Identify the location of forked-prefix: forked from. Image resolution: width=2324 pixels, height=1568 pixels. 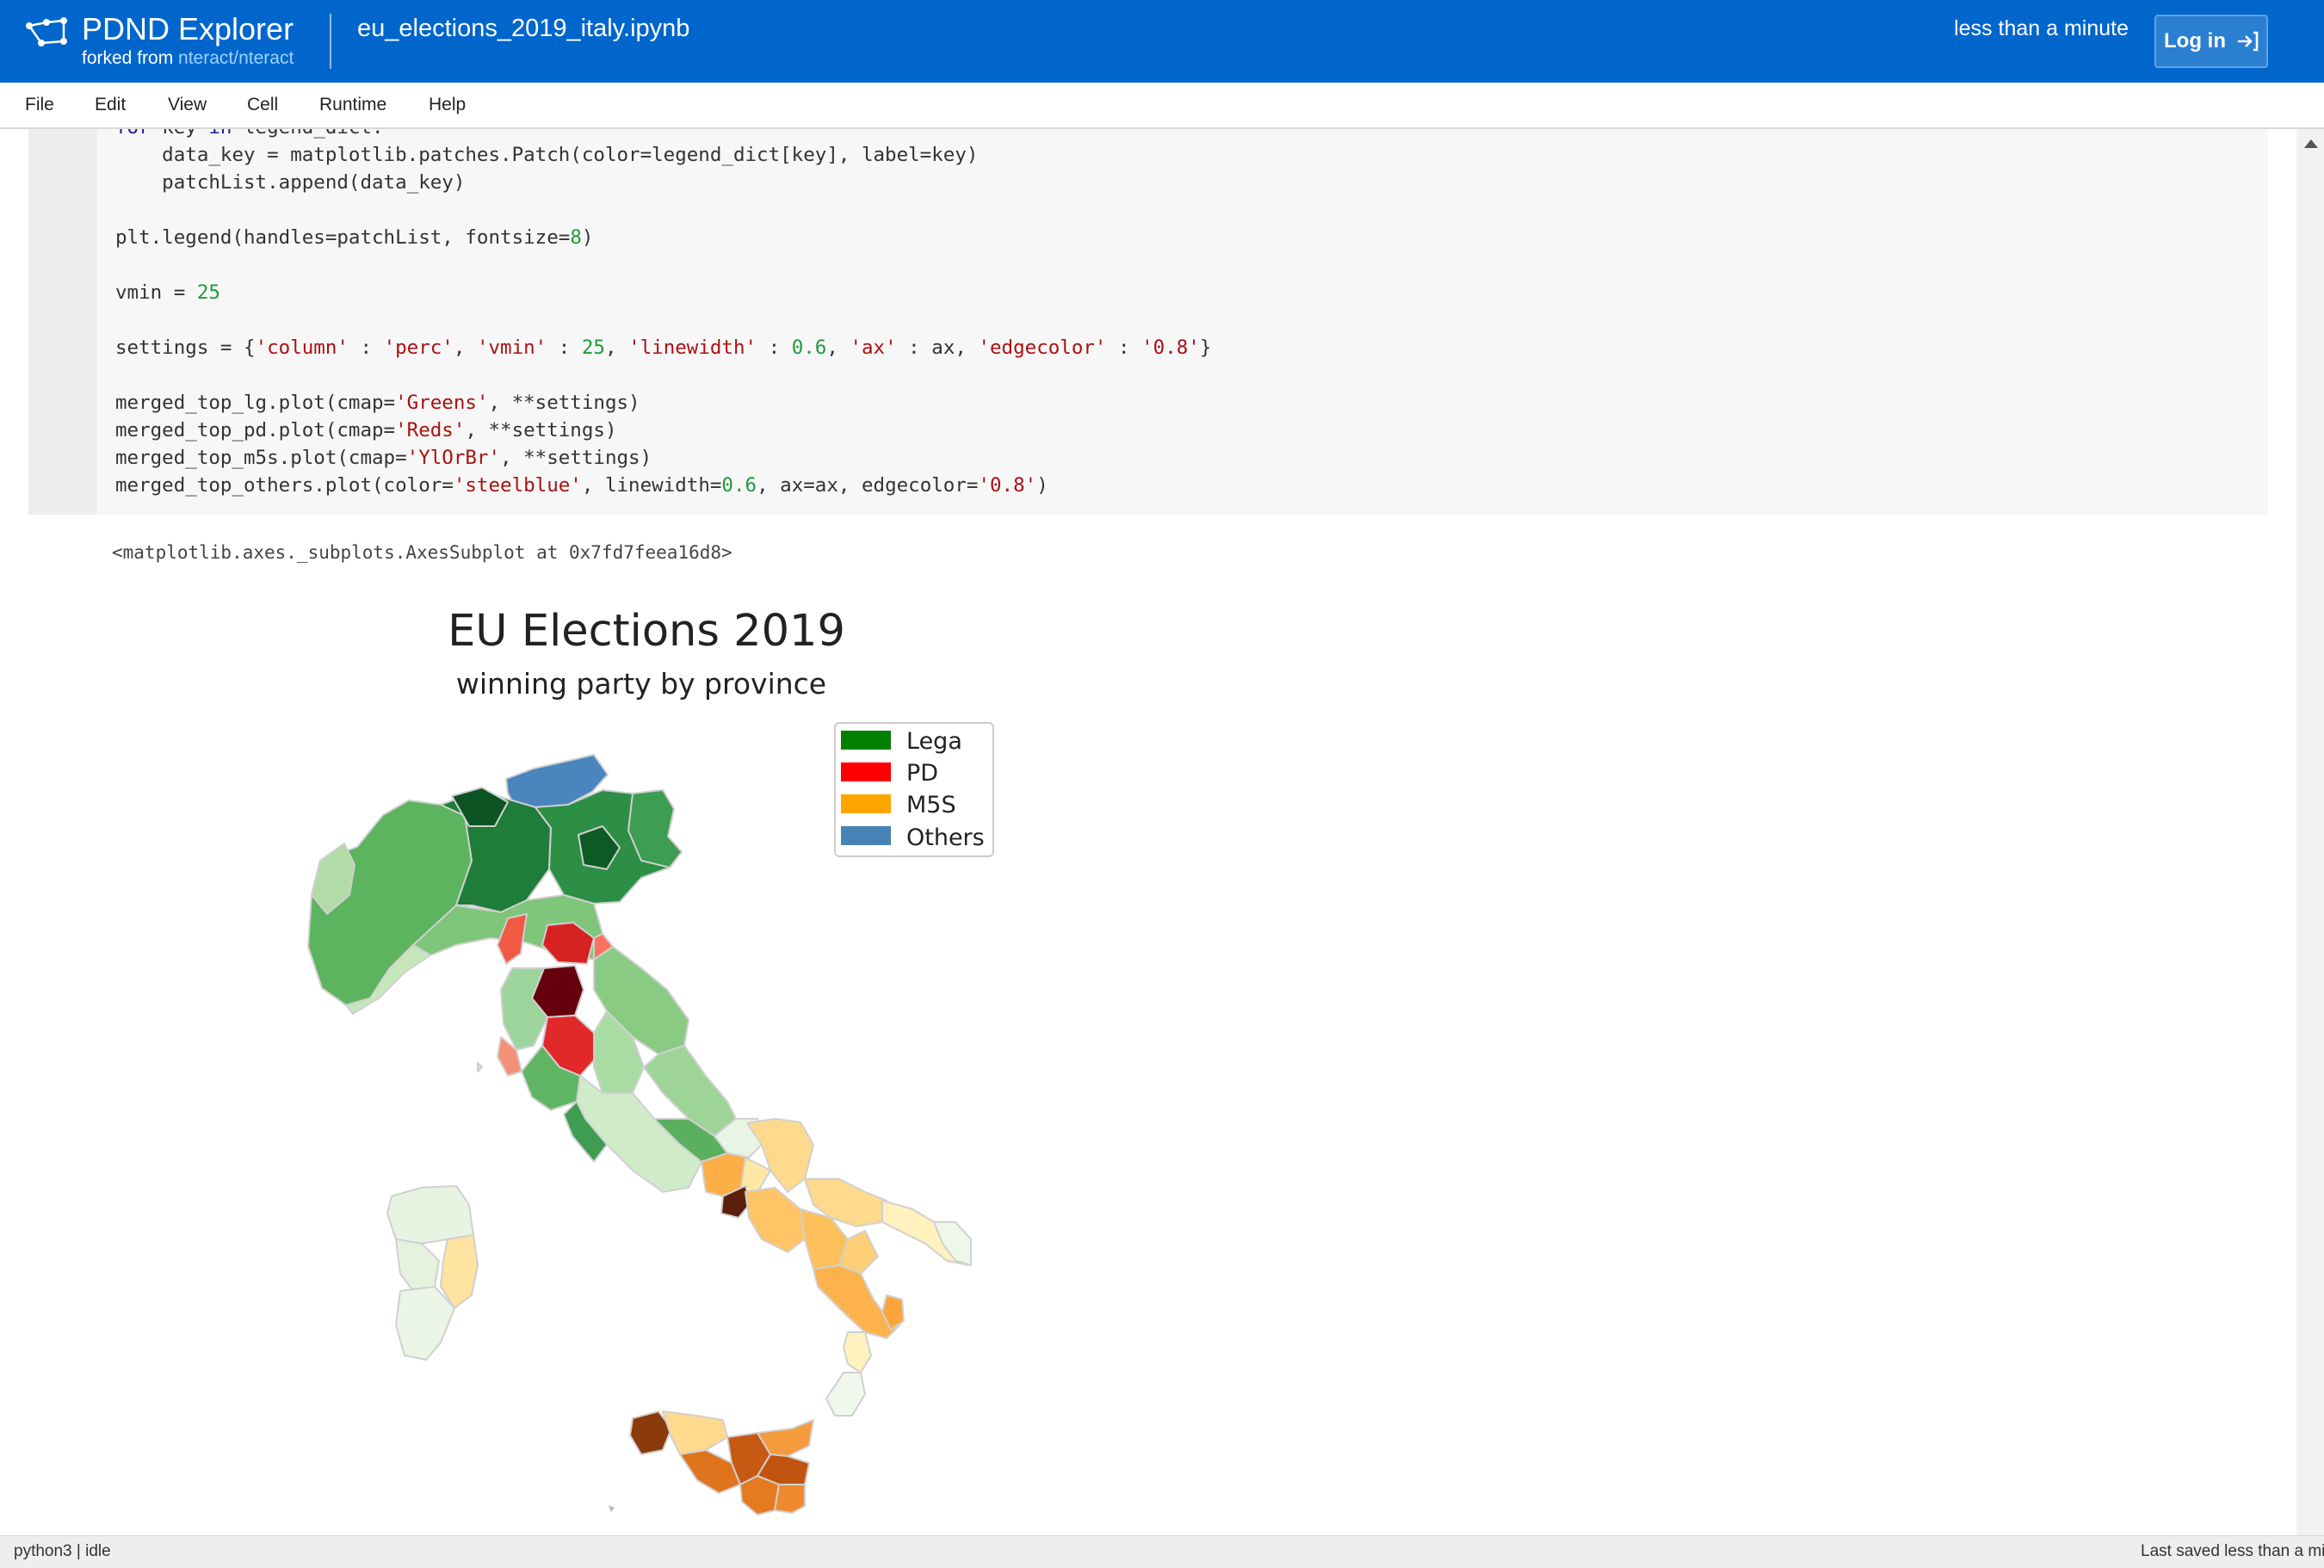
(128, 58).